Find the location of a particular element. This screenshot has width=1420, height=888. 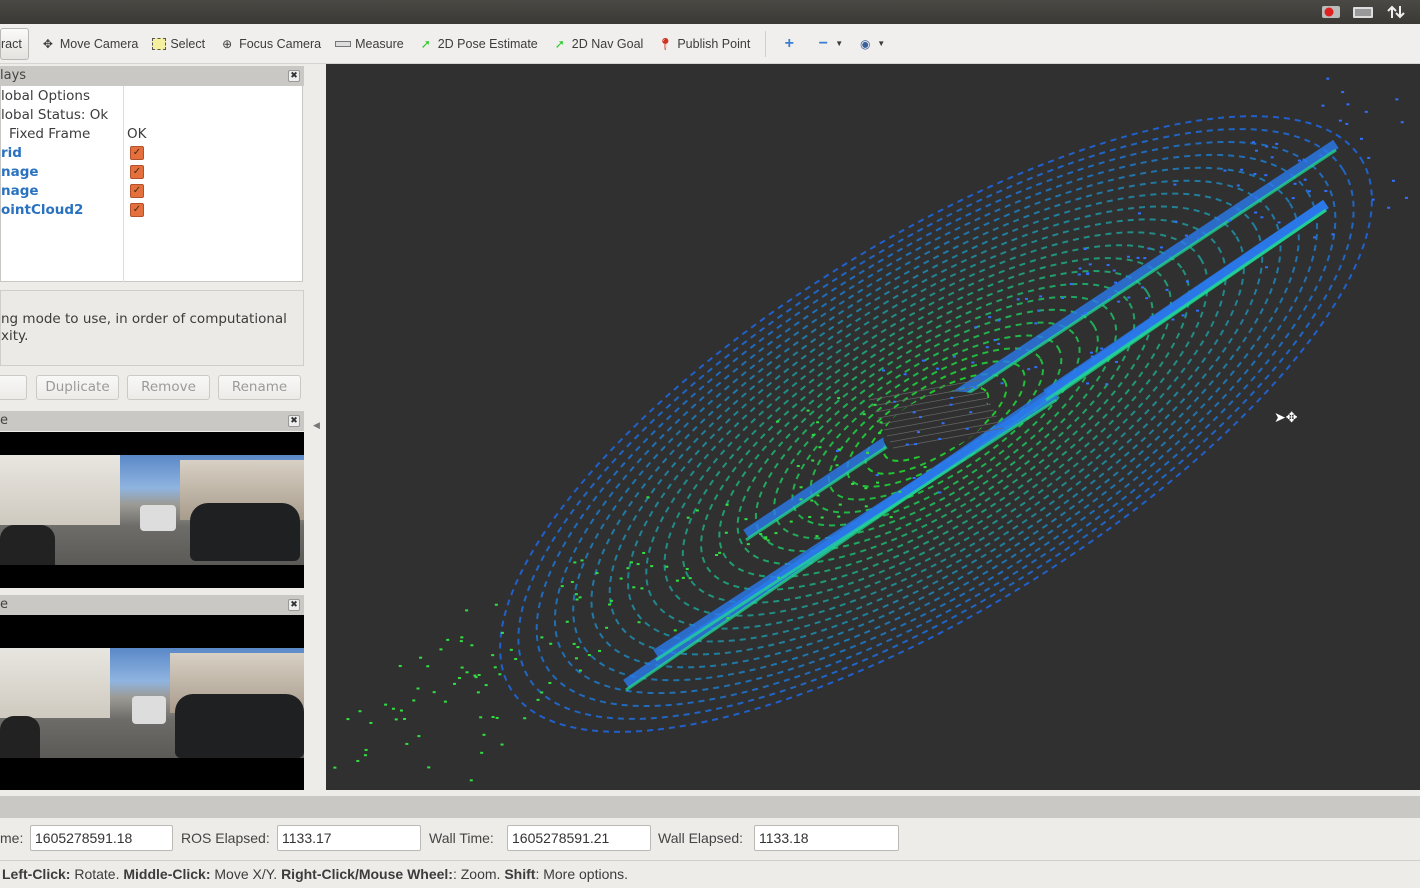

panel-title: lays is located at coordinates (13, 75).